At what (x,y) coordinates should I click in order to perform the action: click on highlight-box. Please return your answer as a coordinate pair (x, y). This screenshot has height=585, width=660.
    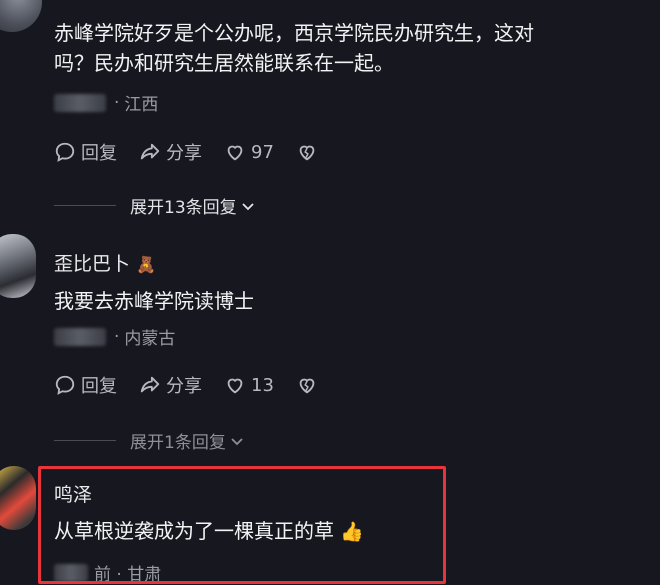
    Looking at the image, I should click on (242, 525).